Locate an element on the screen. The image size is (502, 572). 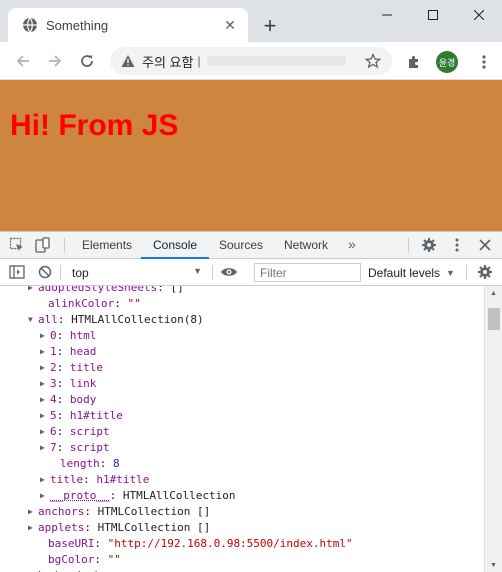
browser-toolbar: 주의 요함 | 윤경 is located at coordinates (251, 61).